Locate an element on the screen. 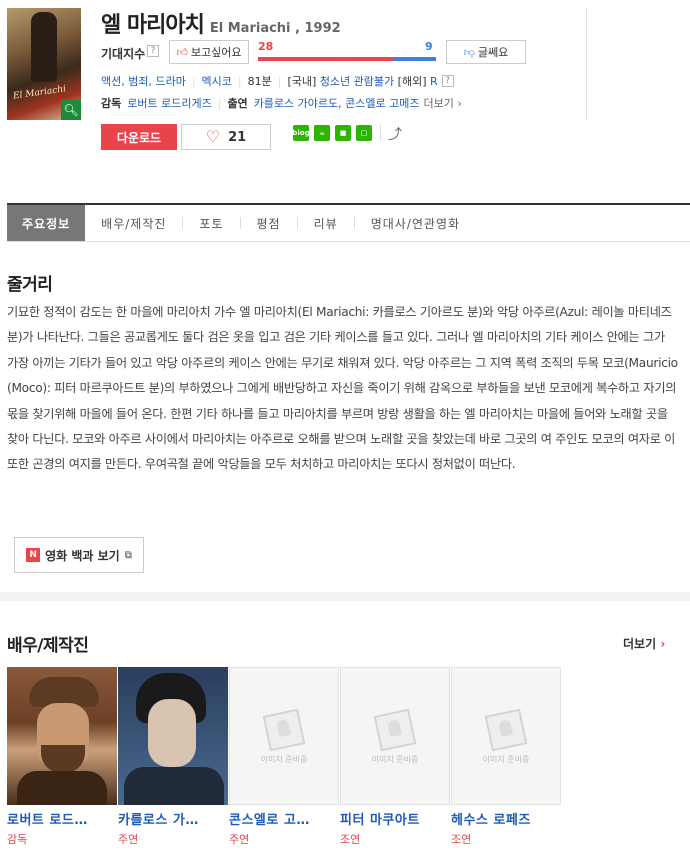  movie-title: 엘 마리아치 is located at coordinates (153, 25).